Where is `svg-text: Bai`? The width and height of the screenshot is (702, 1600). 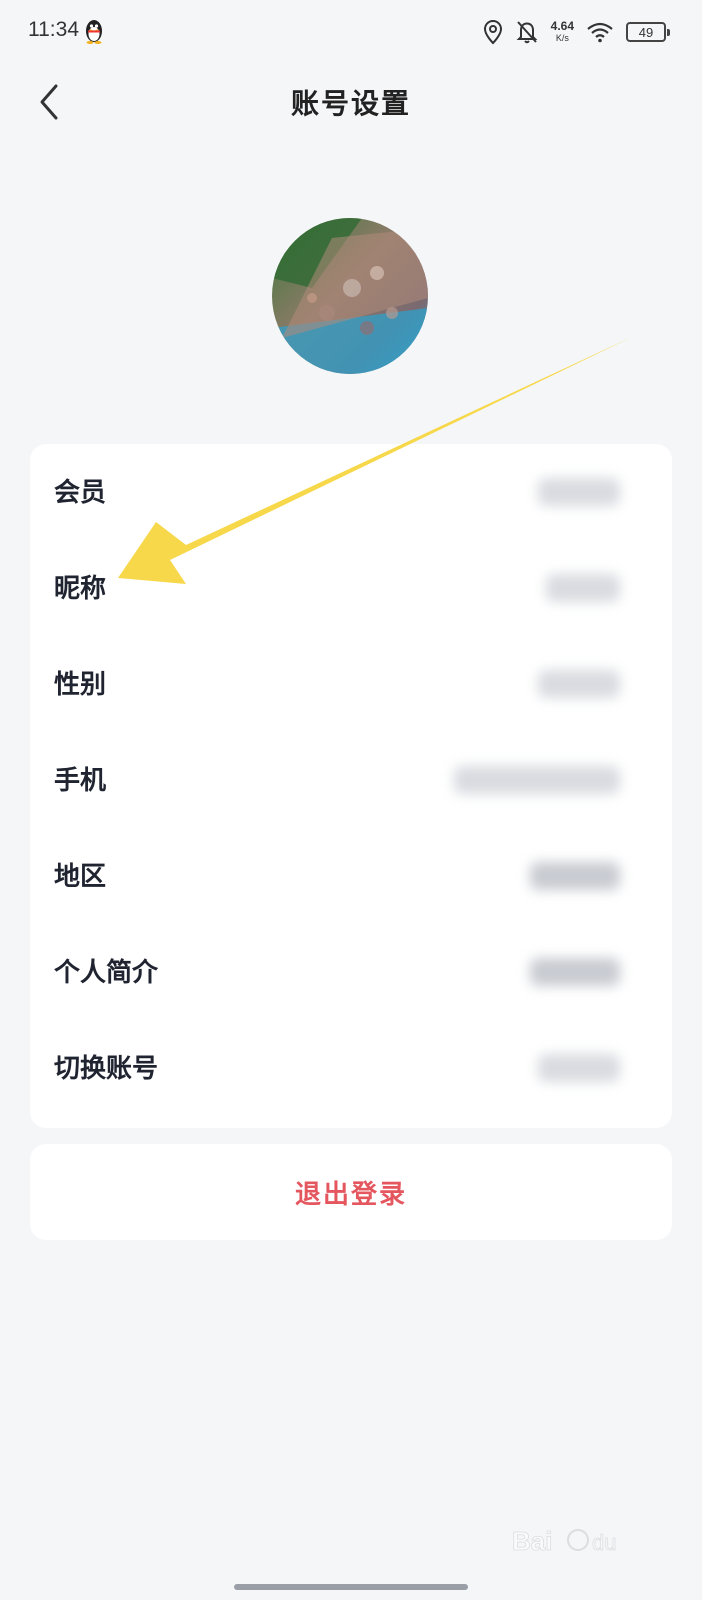 svg-text: Bai is located at coordinates (532, 1541).